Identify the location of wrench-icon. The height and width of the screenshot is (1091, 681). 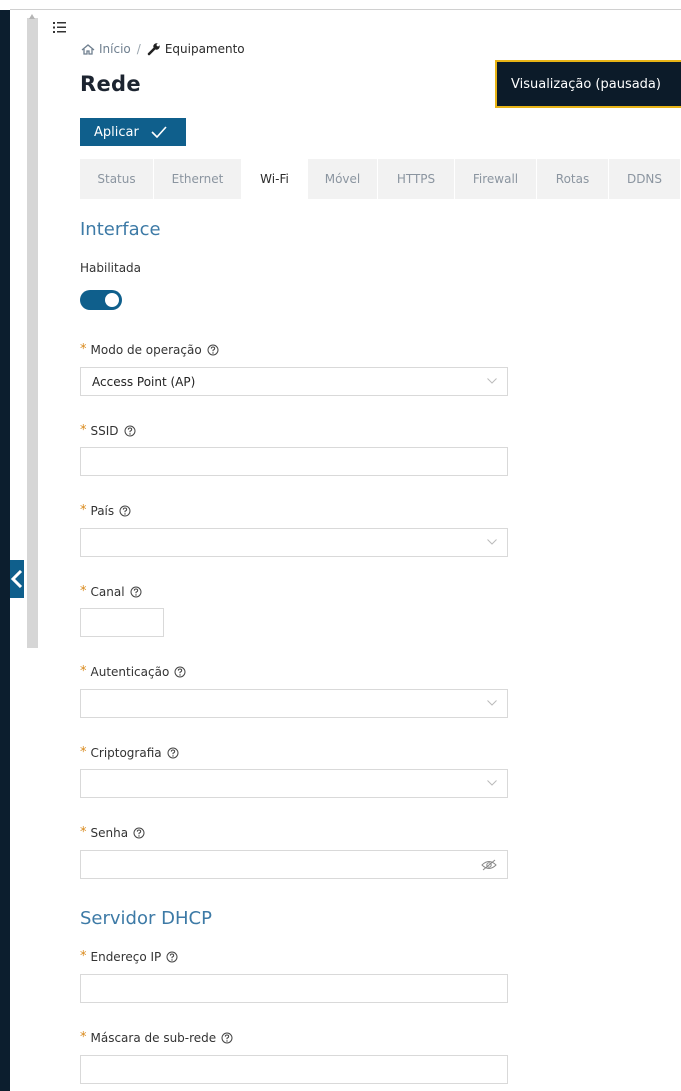
(153, 49).